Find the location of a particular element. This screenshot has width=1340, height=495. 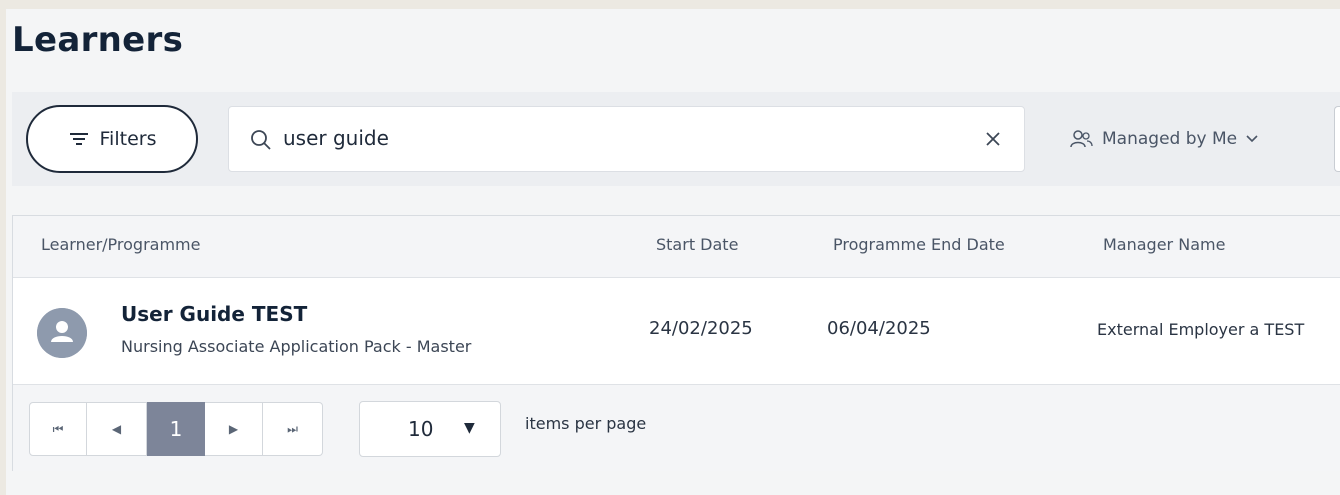

filters-button: Filters is located at coordinates (112, 139).